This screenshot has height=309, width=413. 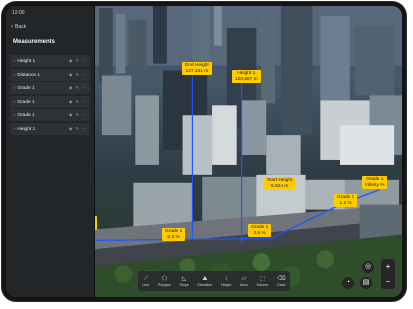 What do you see at coordinates (145, 278) in the screenshot?
I see `line-icon: ⟋` at bounding box center [145, 278].